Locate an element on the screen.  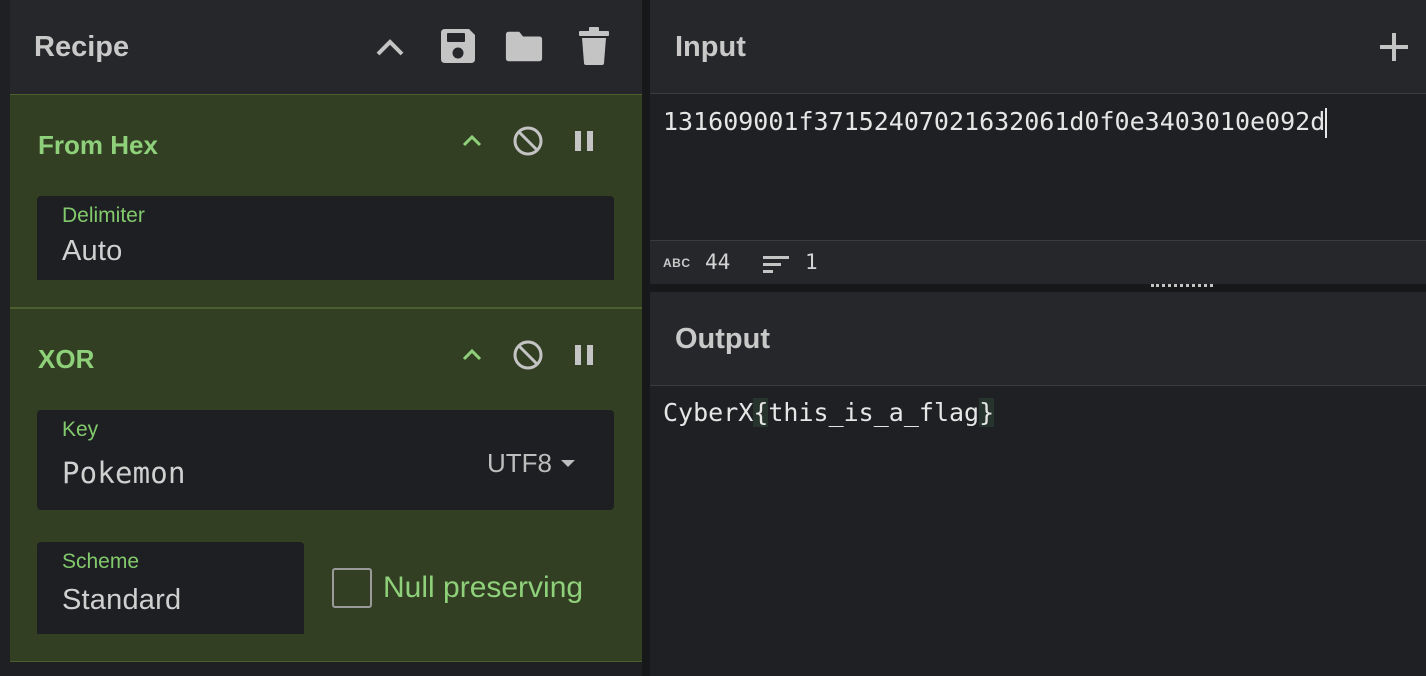
output-text: CyberX{this_is_a_flag} is located at coordinates (829, 412).